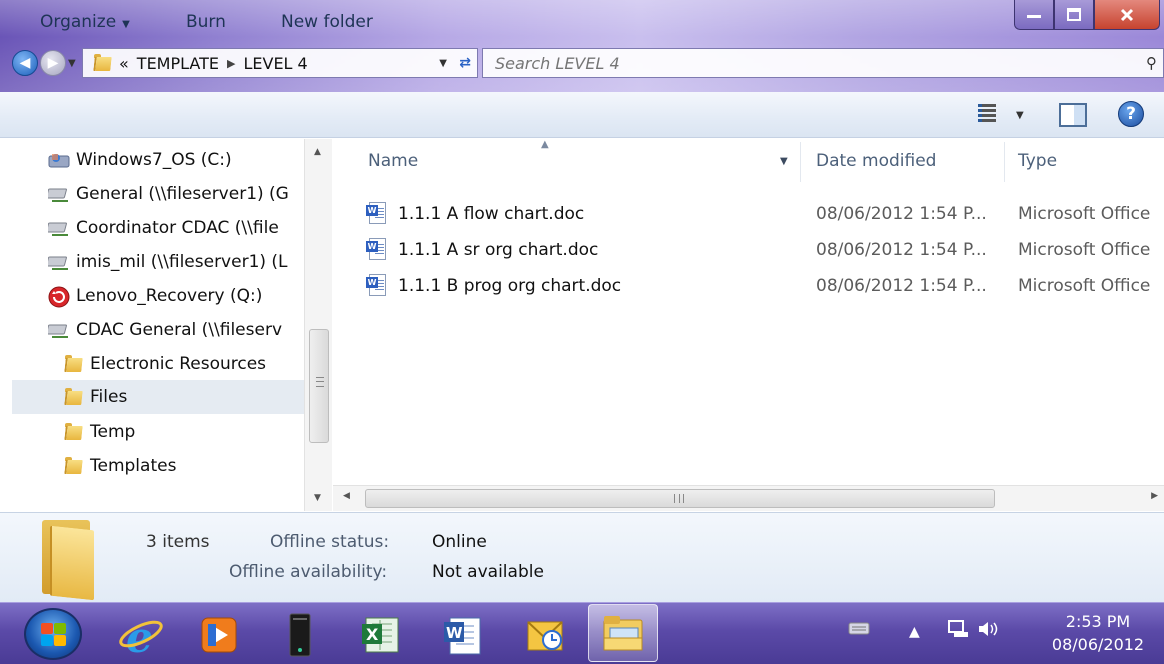 The height and width of the screenshot is (664, 1164). Describe the element at coordinates (346, 496) in the screenshot. I see `scroll-left-icon: ◀` at that location.